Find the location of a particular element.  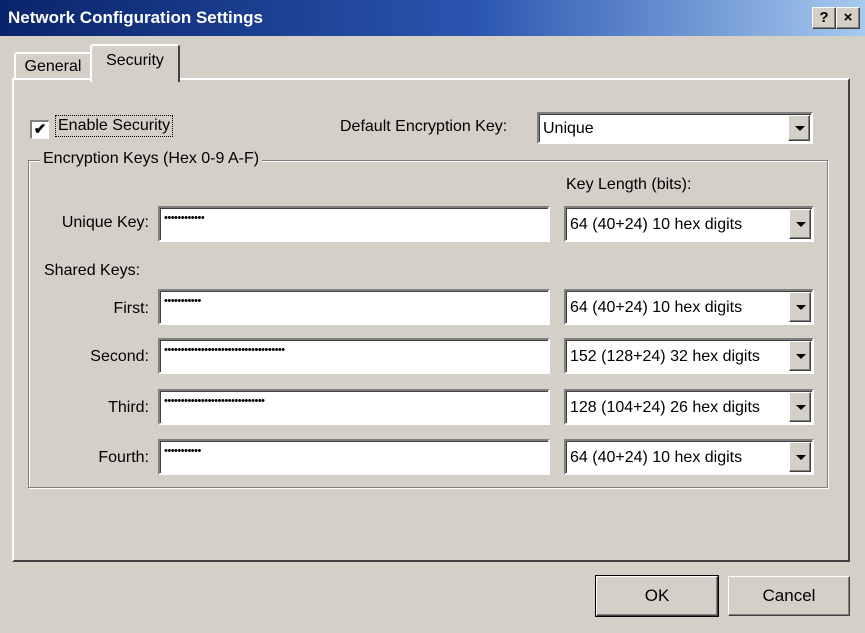

encryption-keys-legend: Encryption Keys (Hex 0-9 A-F) is located at coordinates (151, 159).